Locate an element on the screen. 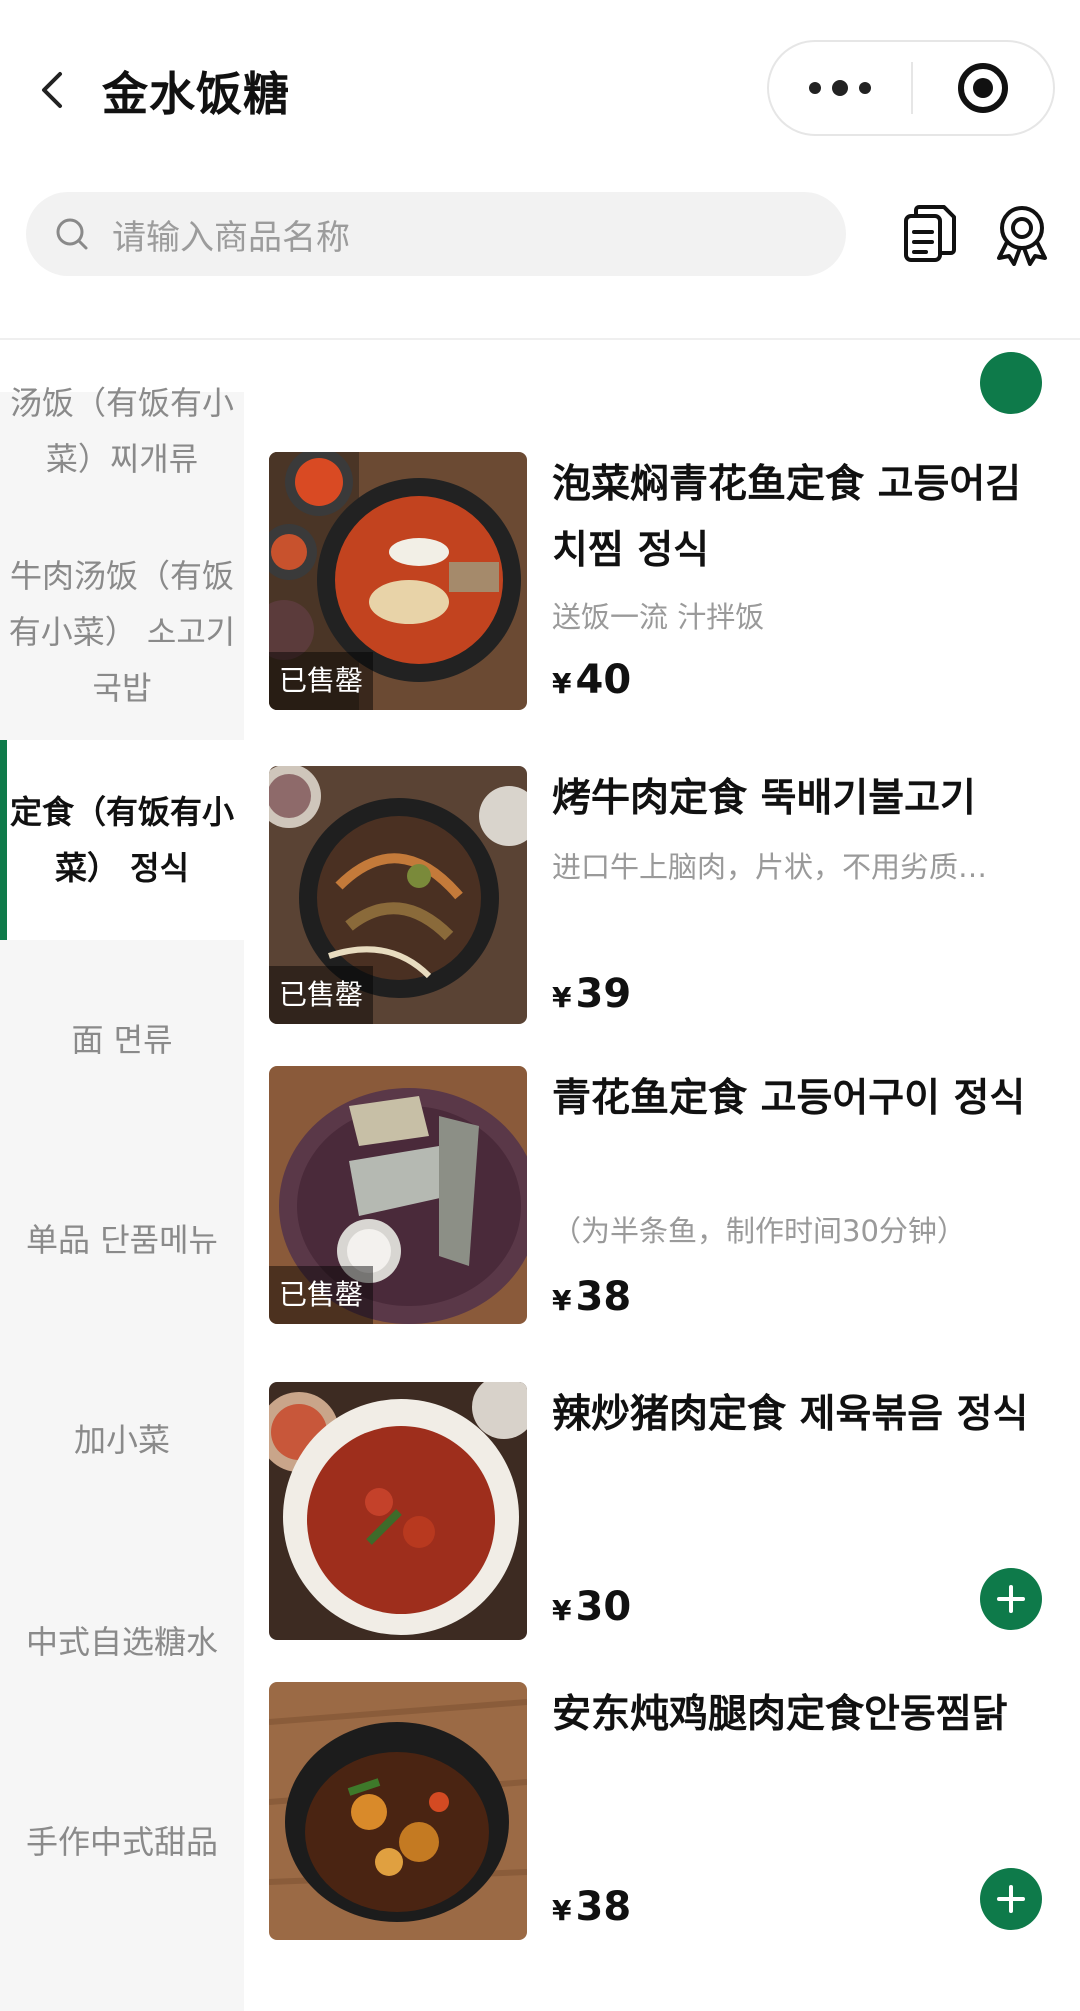 This screenshot has width=1080, height=2011. product-desc: （为半条鱼，制作时间30分钟） is located at coordinates (759, 1231).